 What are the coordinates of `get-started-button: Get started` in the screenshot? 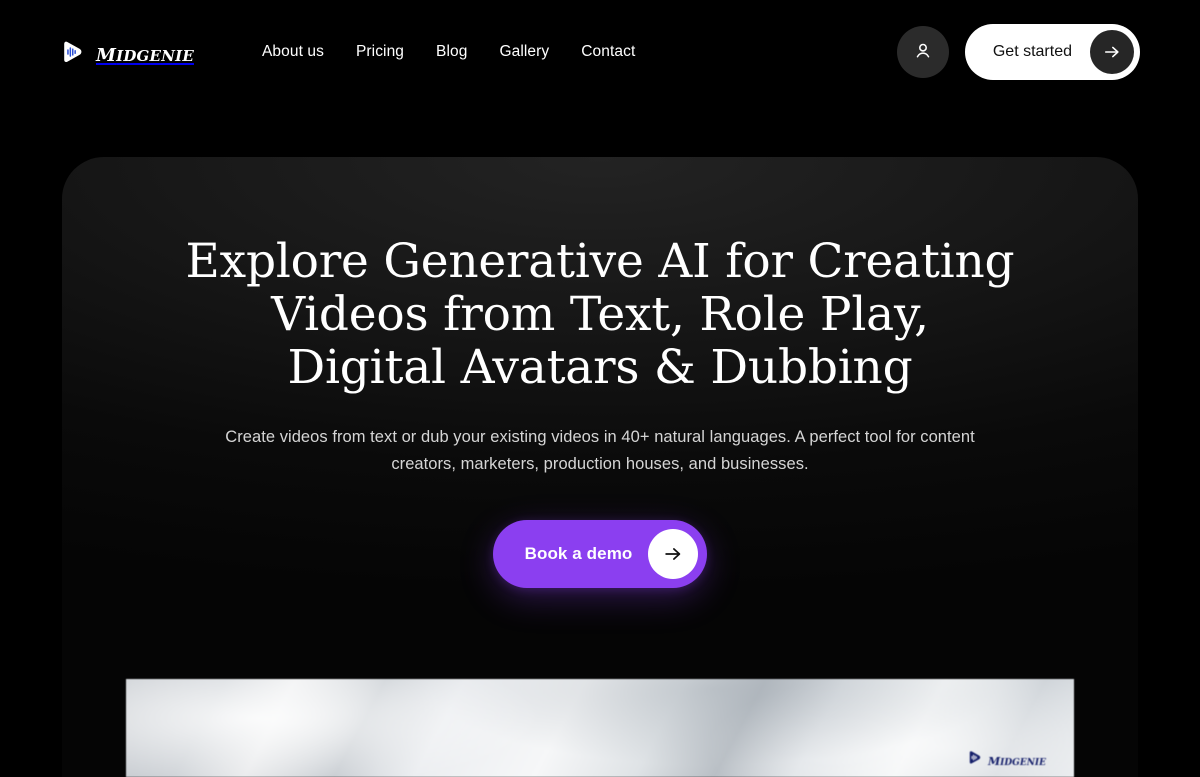 It's located at (1052, 52).